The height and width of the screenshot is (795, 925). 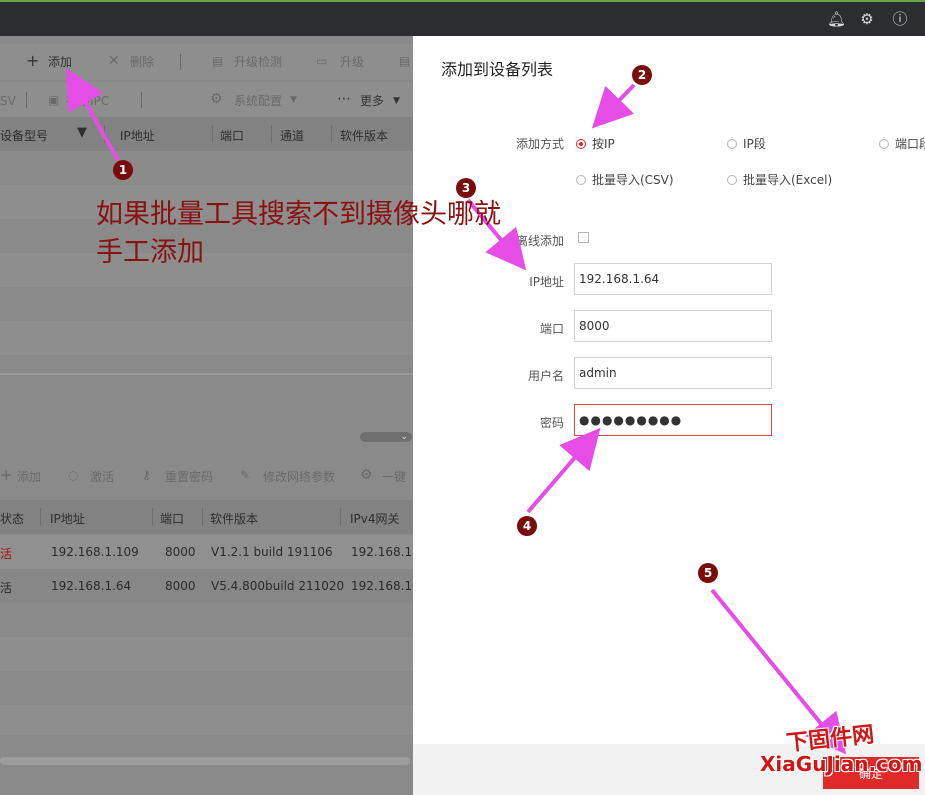 I want to click on upgrade-icon: ▭, so click(x=322, y=61).